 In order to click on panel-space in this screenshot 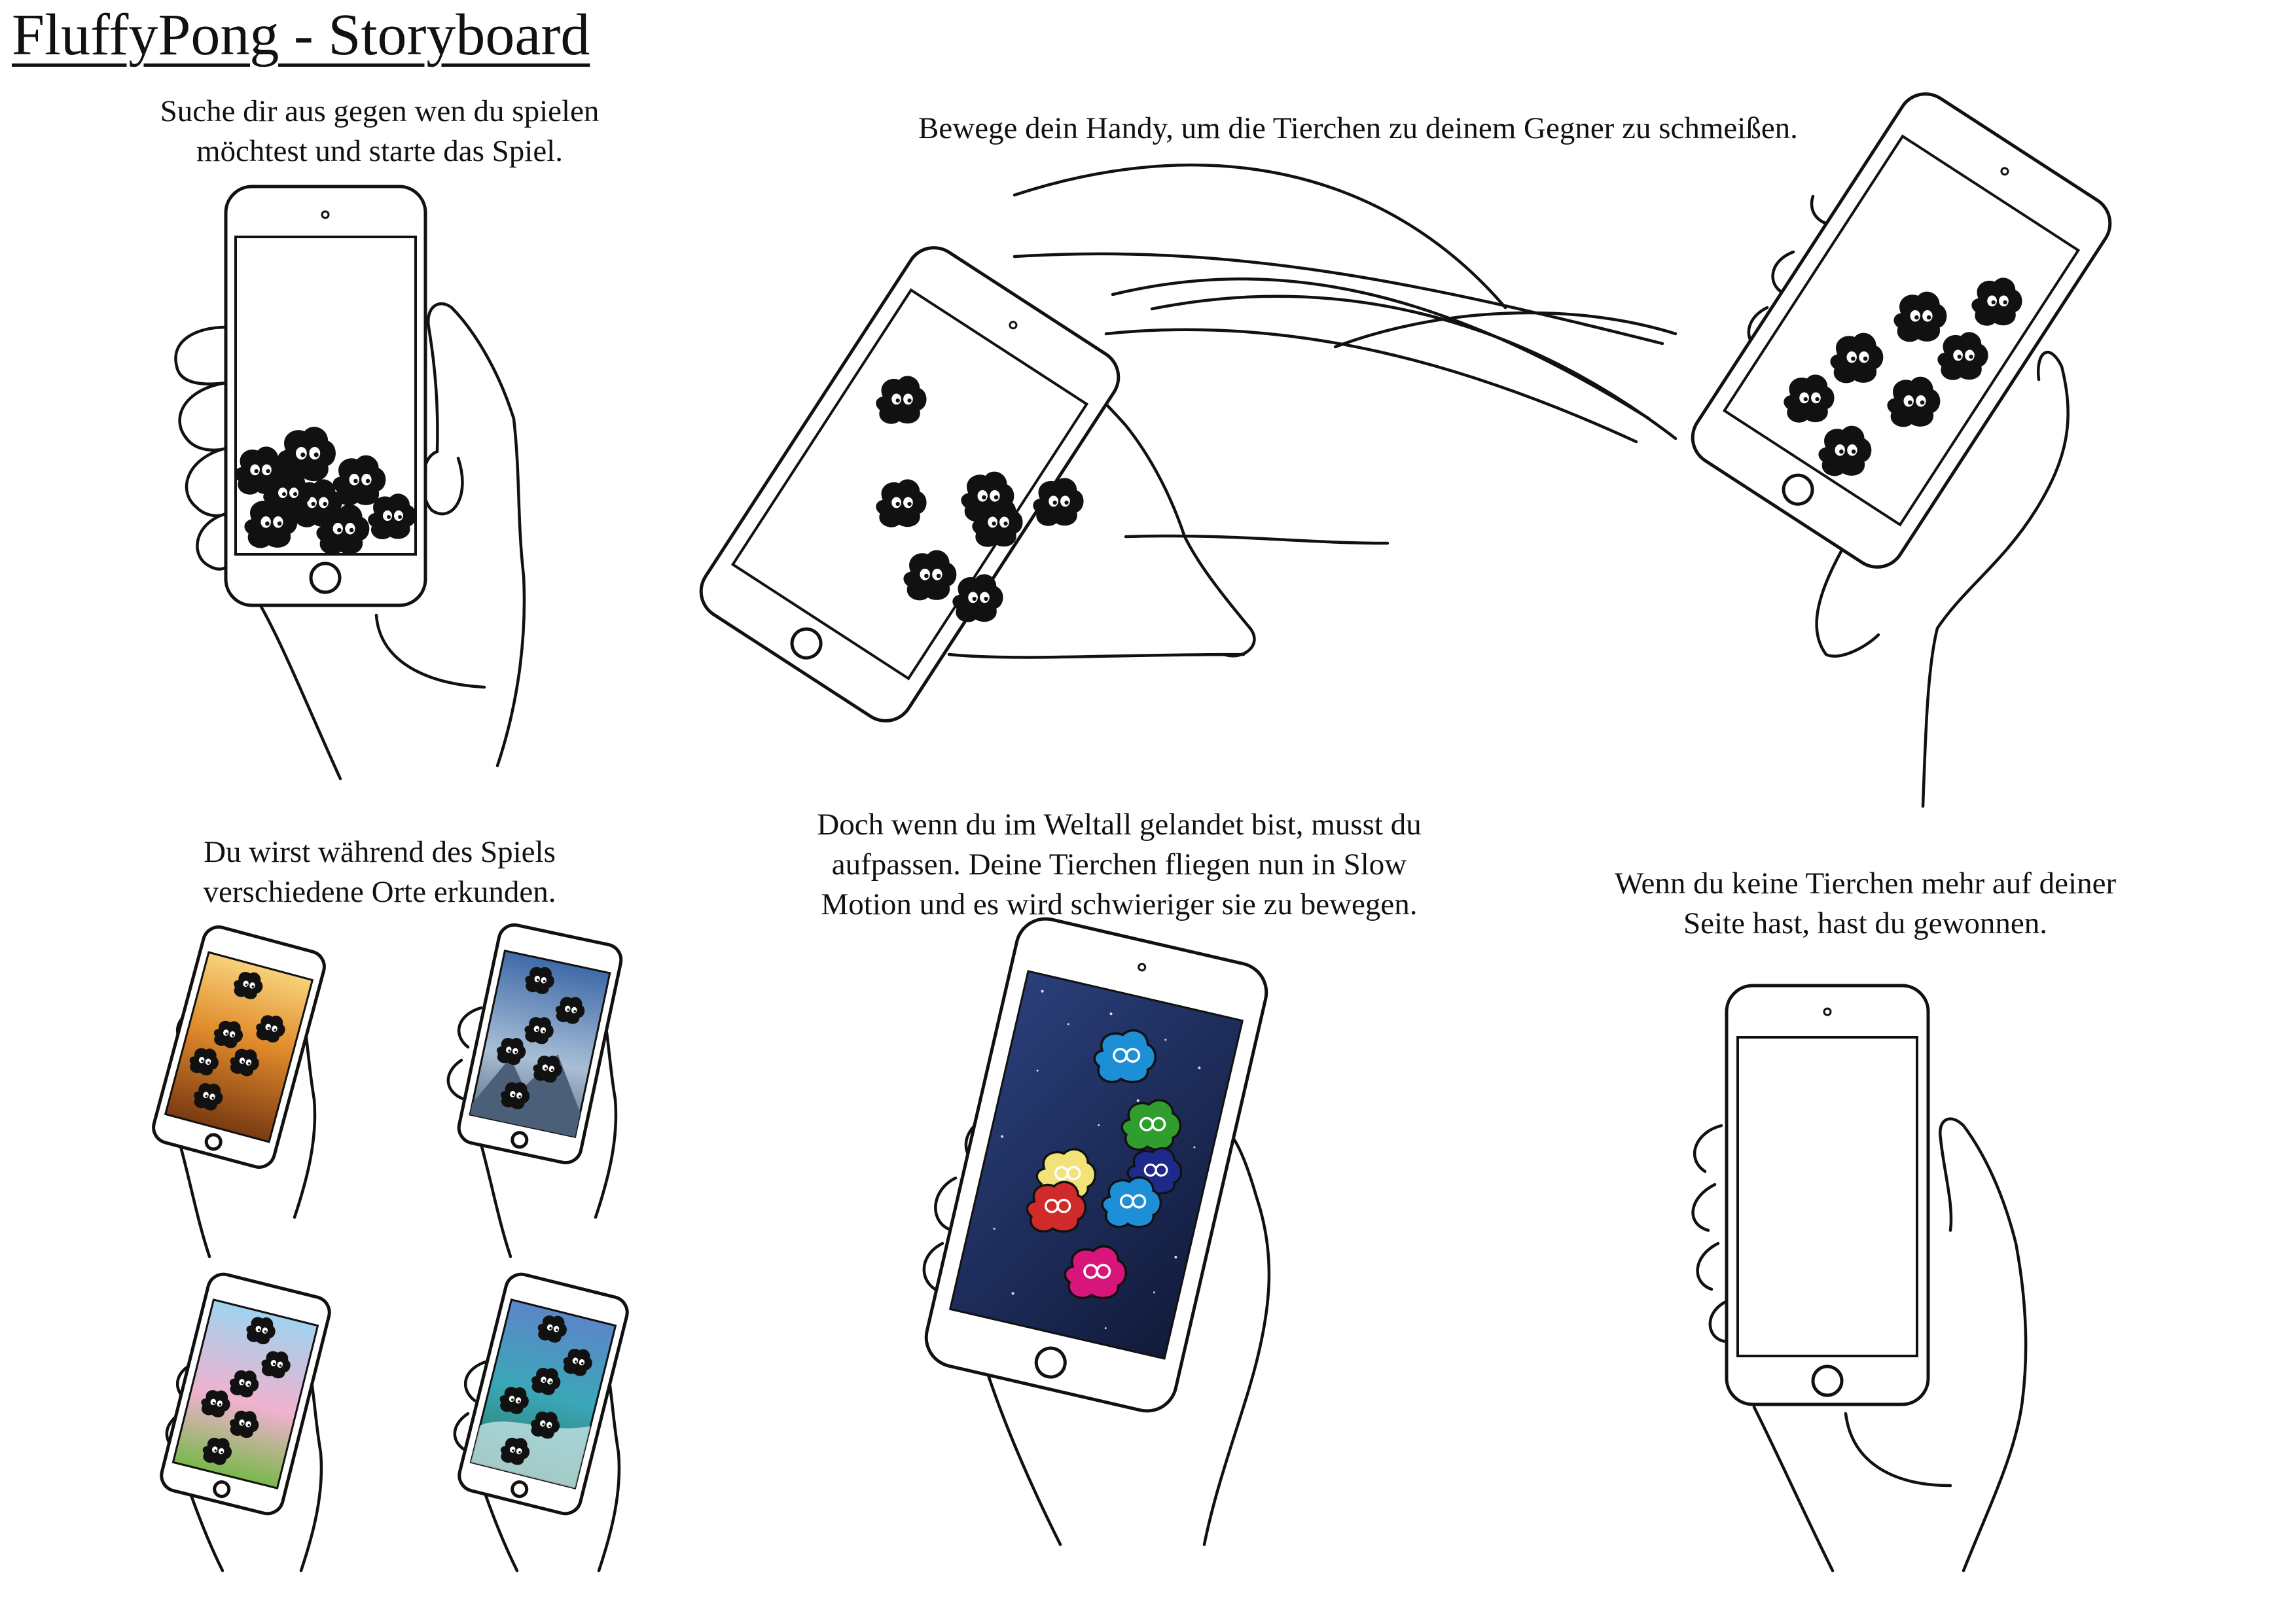, I will do `click(1096, 1231)`.